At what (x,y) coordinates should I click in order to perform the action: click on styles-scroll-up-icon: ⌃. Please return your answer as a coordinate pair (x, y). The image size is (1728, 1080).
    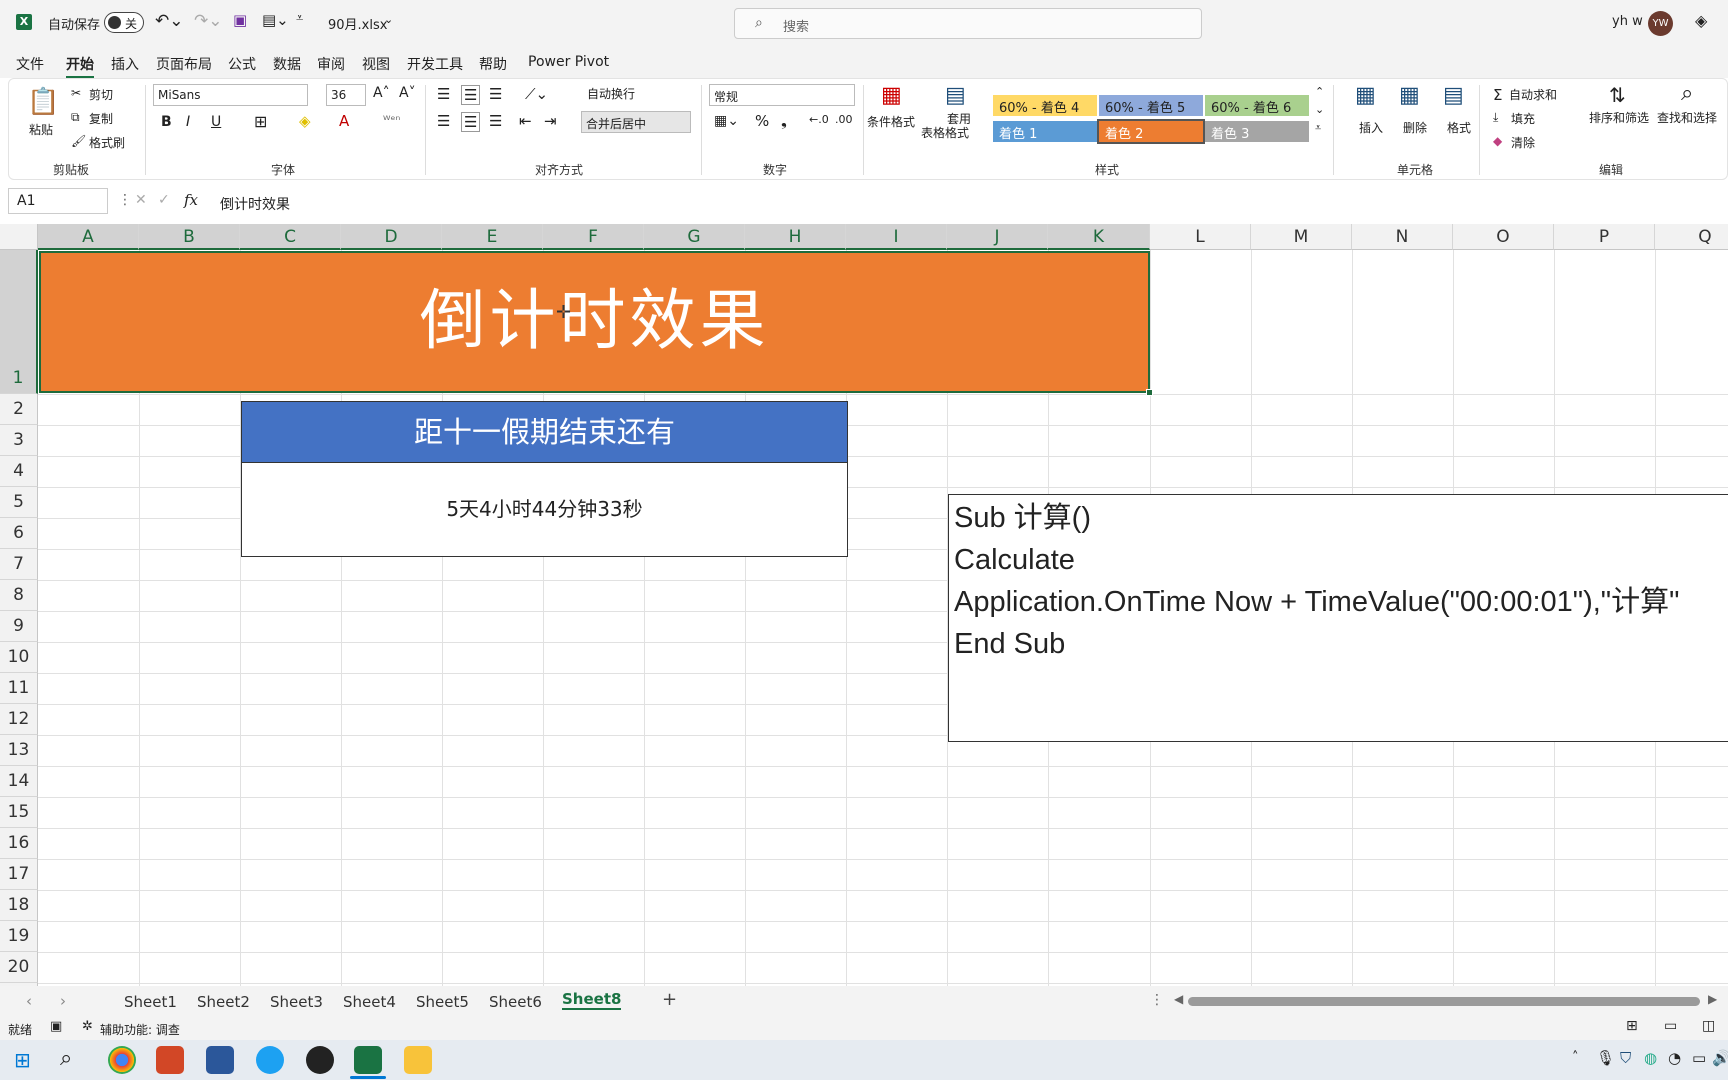
    Looking at the image, I should click on (1319, 91).